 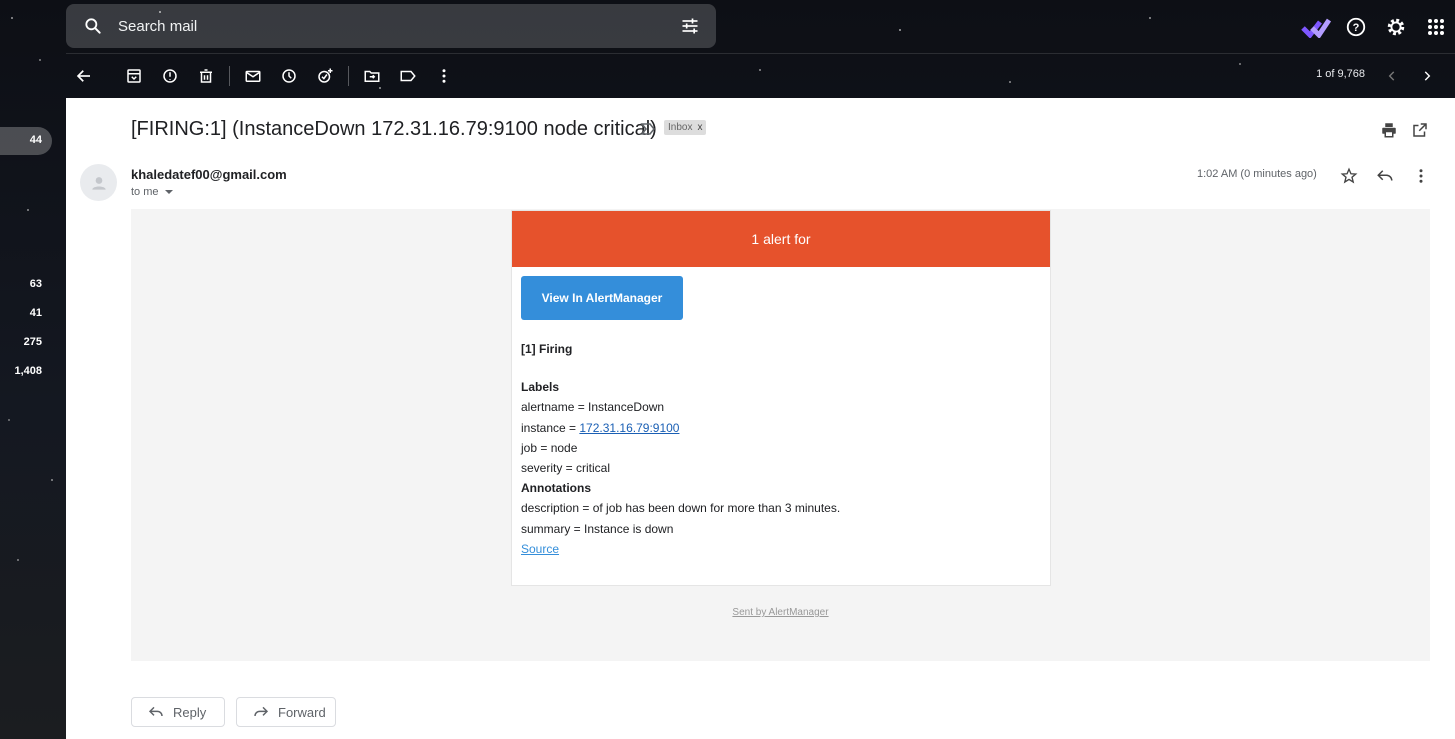 I want to click on search-options-icon, so click(x=690, y=28).